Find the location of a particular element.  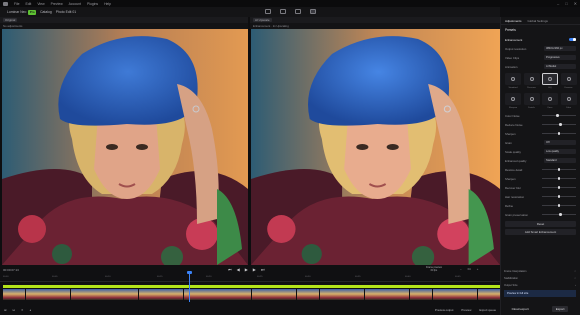

setting-dropdown: Low quality is located at coordinates (560, 151).